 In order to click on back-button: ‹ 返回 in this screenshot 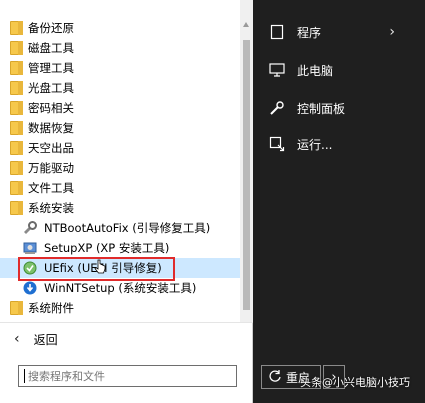, I will do `click(126, 339)`.